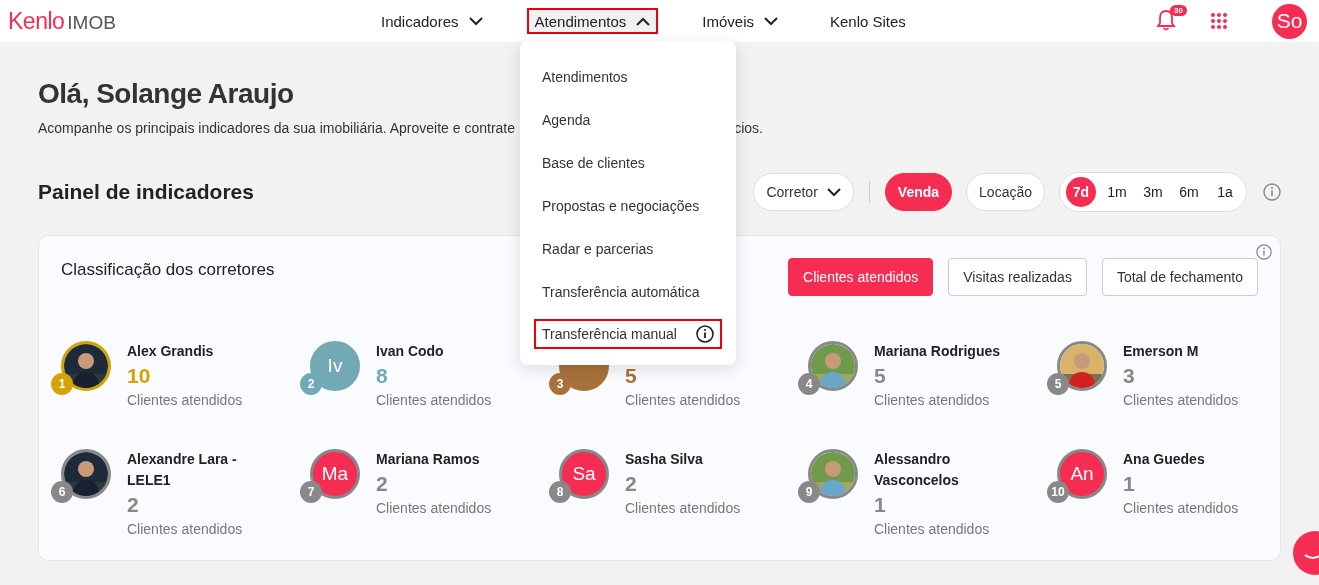  Describe the element at coordinates (1005, 192) in the screenshot. I see `toggle-button: Locação` at that location.